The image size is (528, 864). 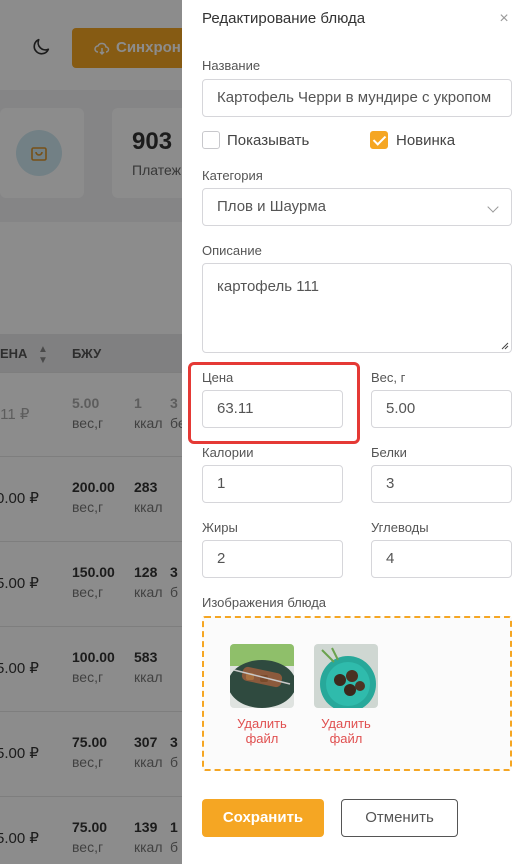 I want to click on carbs-input: 4, so click(x=441, y=559).